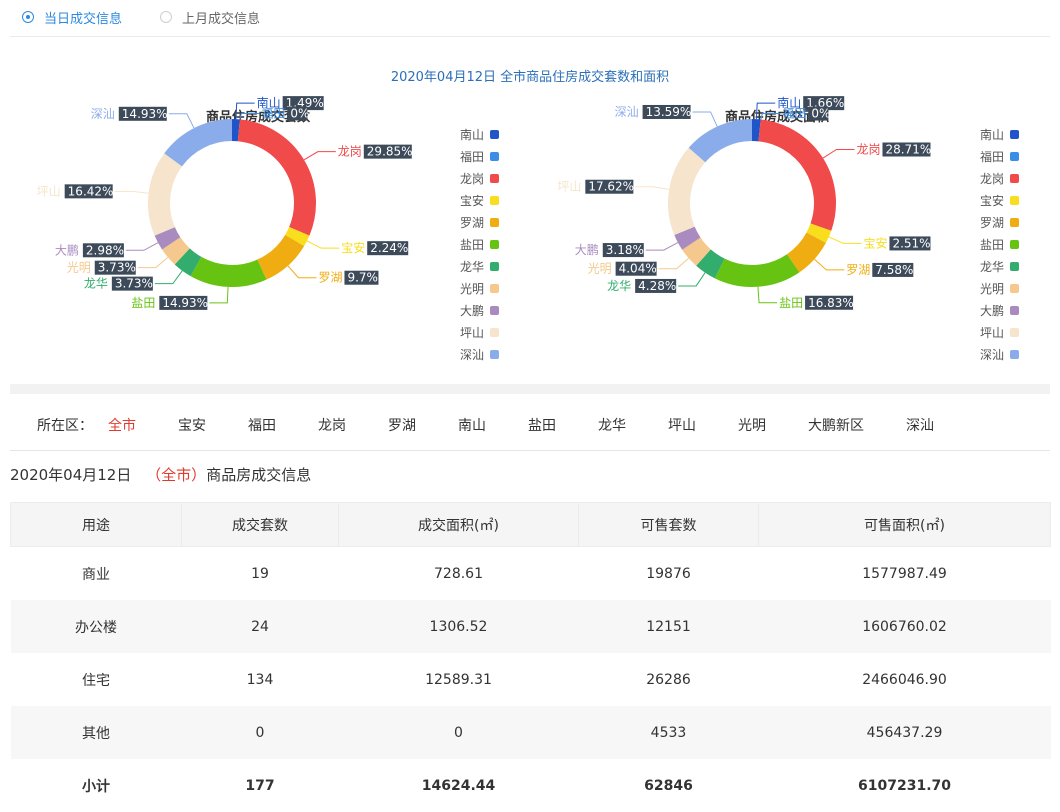 The height and width of the screenshot is (812, 1060). I want to click on cell: 19, so click(260, 574).